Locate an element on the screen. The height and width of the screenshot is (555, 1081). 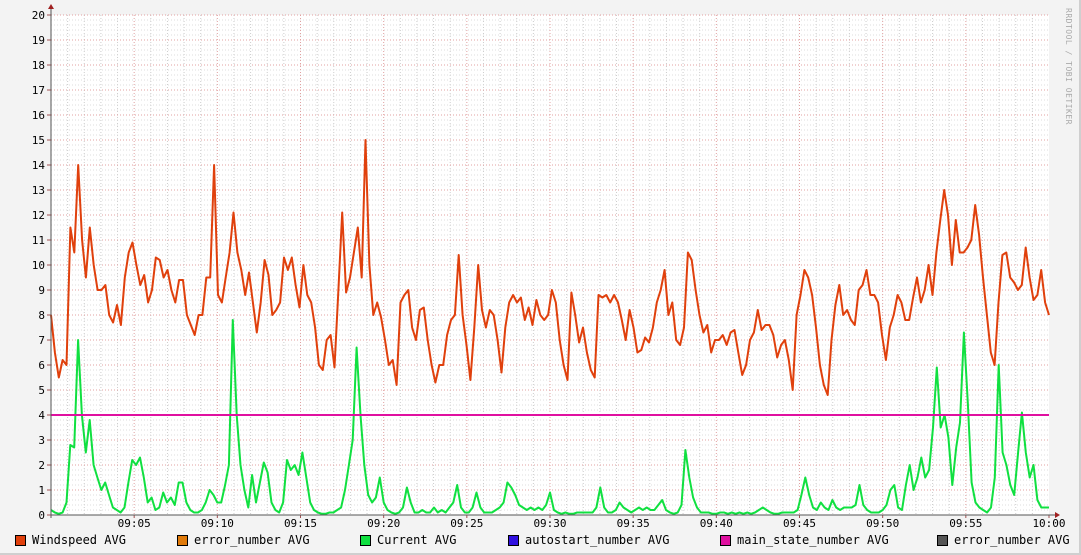
y-tick-label: 7 is located at coordinates (41, 340).